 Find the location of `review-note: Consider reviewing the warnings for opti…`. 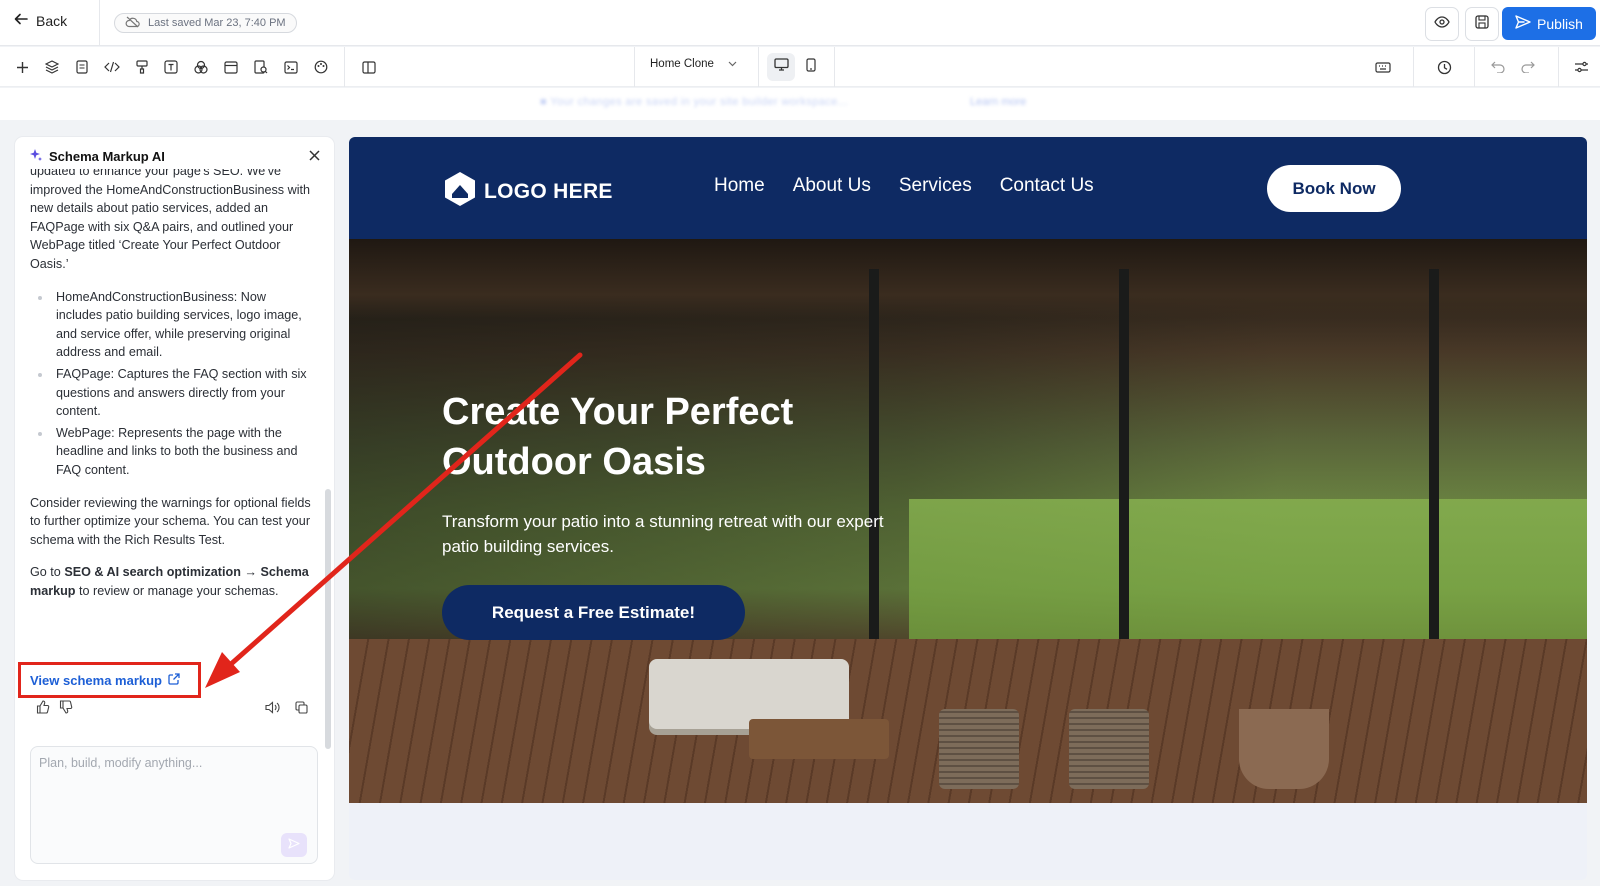

review-note: Consider reviewing the warnings for opti… is located at coordinates (170, 521).